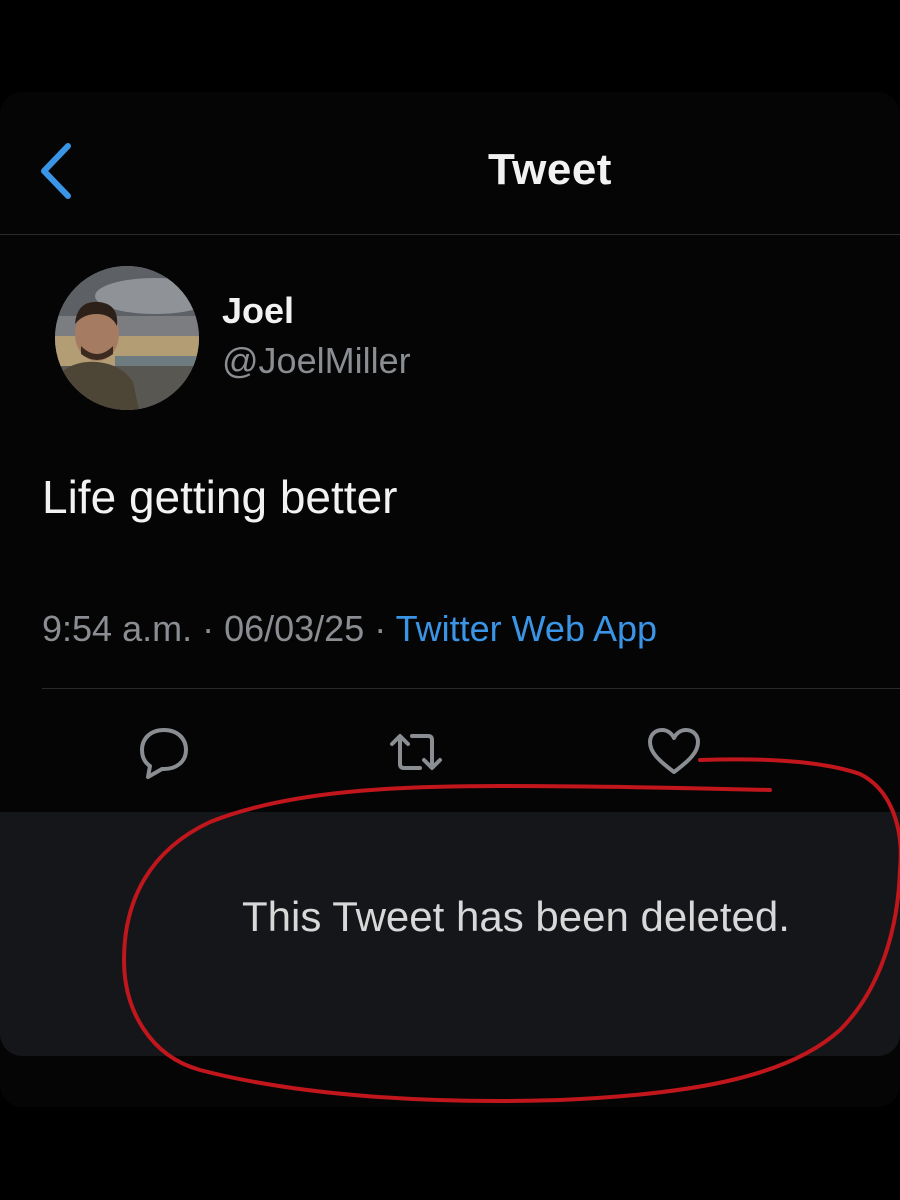  I want to click on actions-divider, so click(471, 688).